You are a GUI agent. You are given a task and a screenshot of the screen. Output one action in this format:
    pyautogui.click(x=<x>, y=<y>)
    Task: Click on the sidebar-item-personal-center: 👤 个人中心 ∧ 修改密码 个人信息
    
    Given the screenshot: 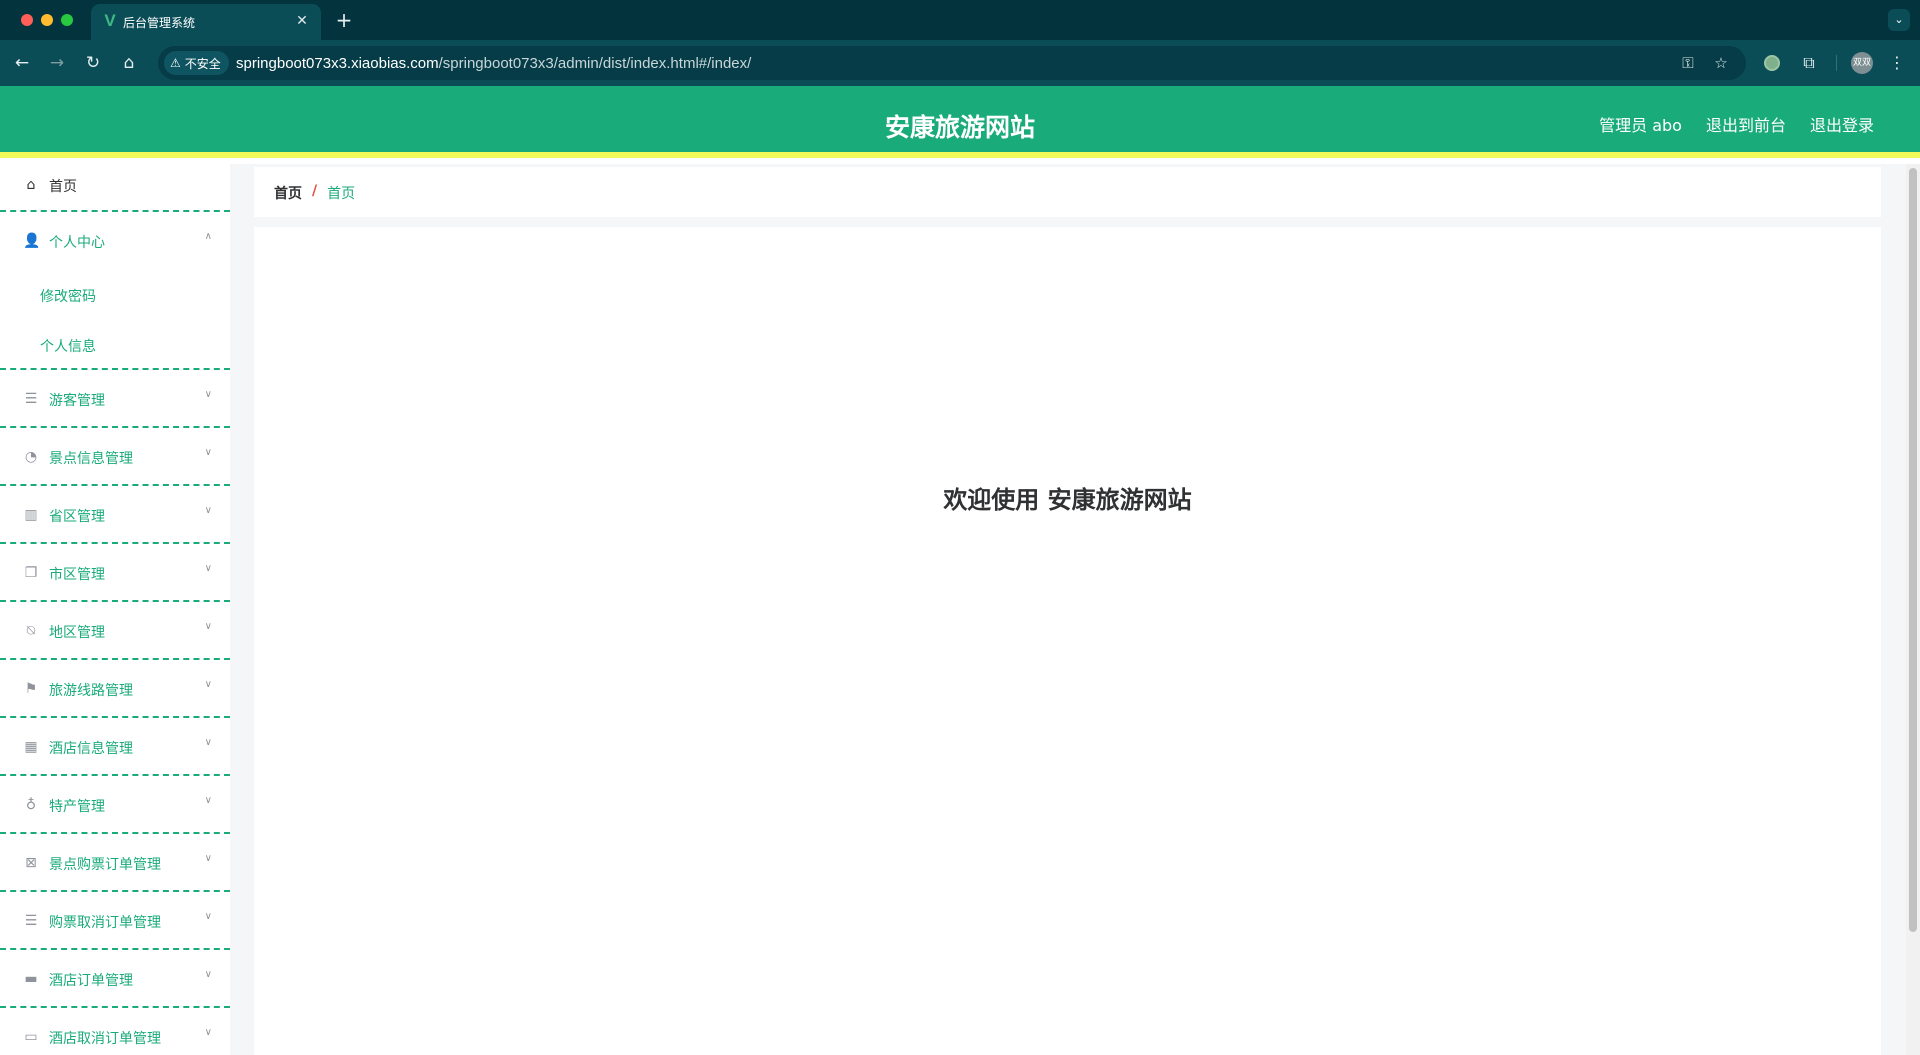 What is the action you would take?
    pyautogui.click(x=115, y=291)
    